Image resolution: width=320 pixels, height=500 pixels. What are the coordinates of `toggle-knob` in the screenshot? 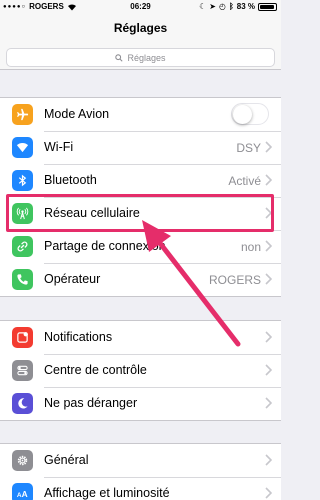 It's located at (242, 114).